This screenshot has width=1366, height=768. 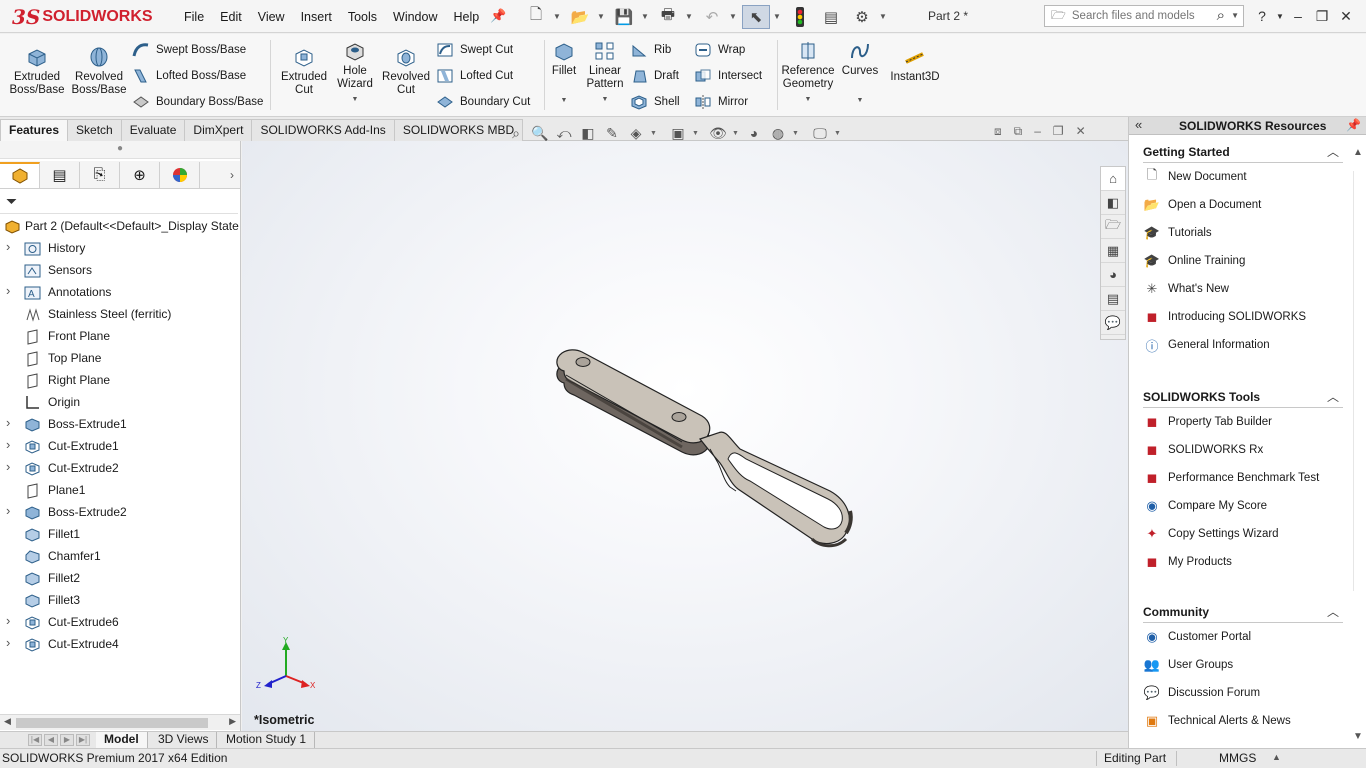 What do you see at coordinates (862, 17) in the screenshot?
I see `options-gear-icon: ⚙` at bounding box center [862, 17].